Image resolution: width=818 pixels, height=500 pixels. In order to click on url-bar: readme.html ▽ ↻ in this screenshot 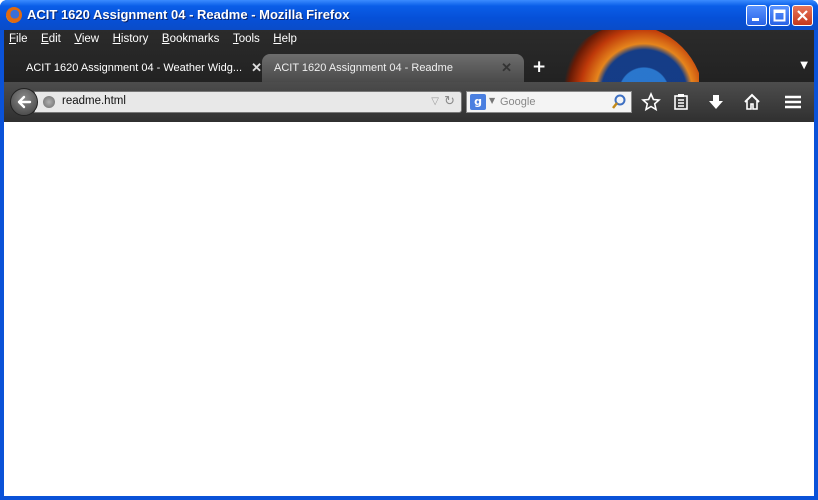, I will do `click(248, 102)`.